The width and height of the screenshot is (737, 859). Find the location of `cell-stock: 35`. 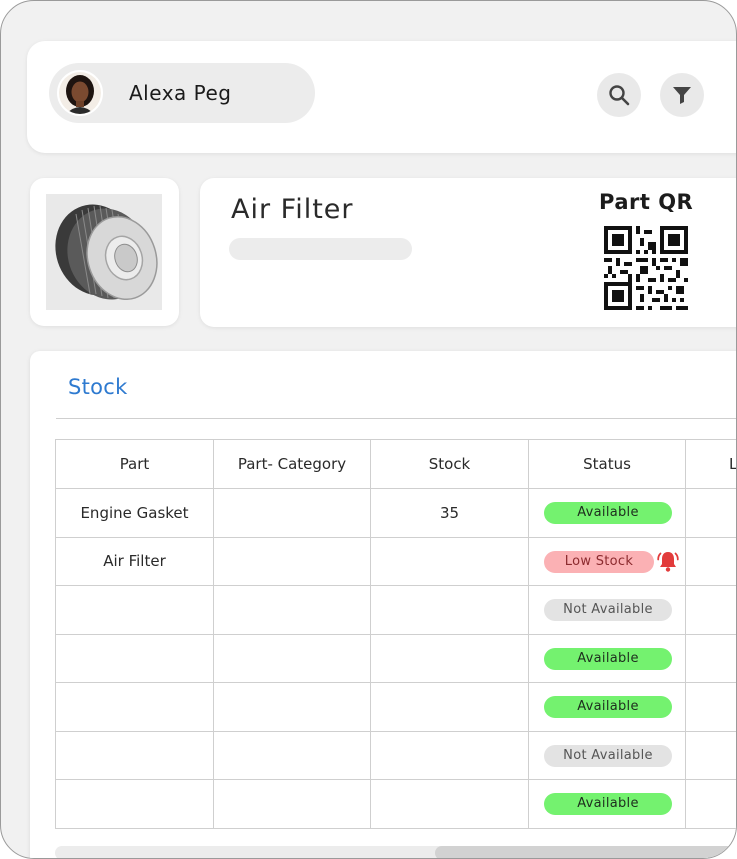

cell-stock: 35 is located at coordinates (449, 513).